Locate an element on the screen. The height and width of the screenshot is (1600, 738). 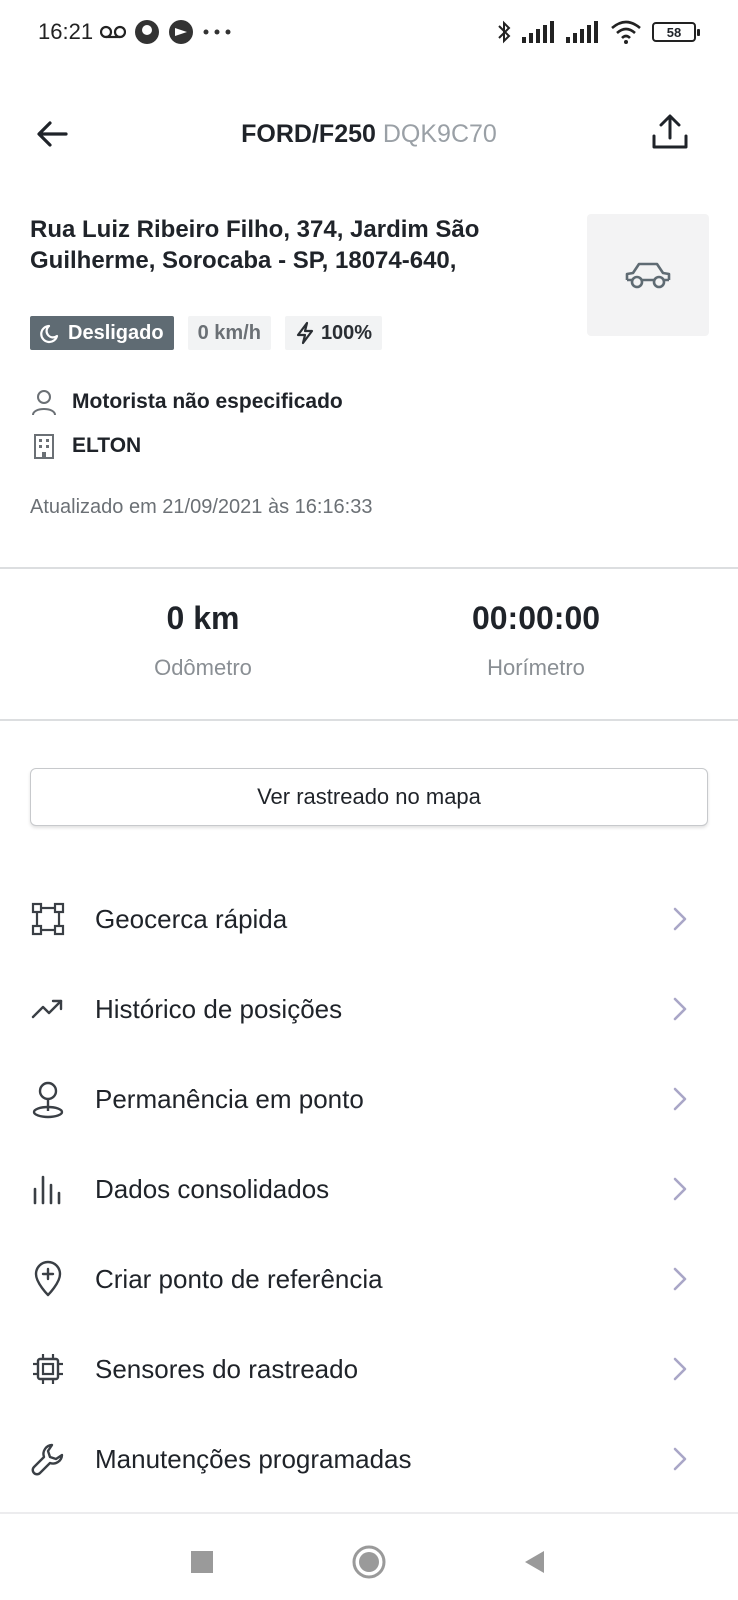
share-button is located at coordinates (670, 132).